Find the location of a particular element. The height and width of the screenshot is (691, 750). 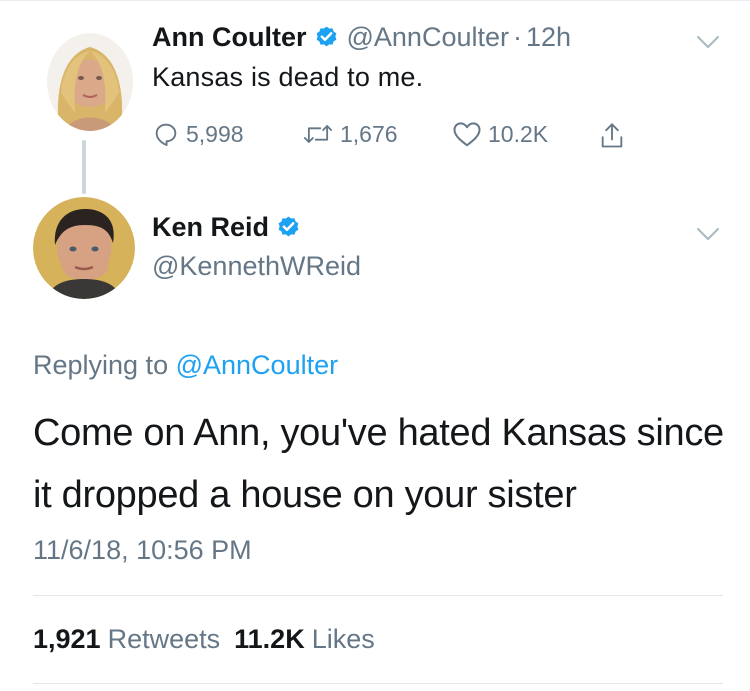

parent-tweet-header: Ann Coulter @AnnCoulter · 12h is located at coordinates (361, 37).